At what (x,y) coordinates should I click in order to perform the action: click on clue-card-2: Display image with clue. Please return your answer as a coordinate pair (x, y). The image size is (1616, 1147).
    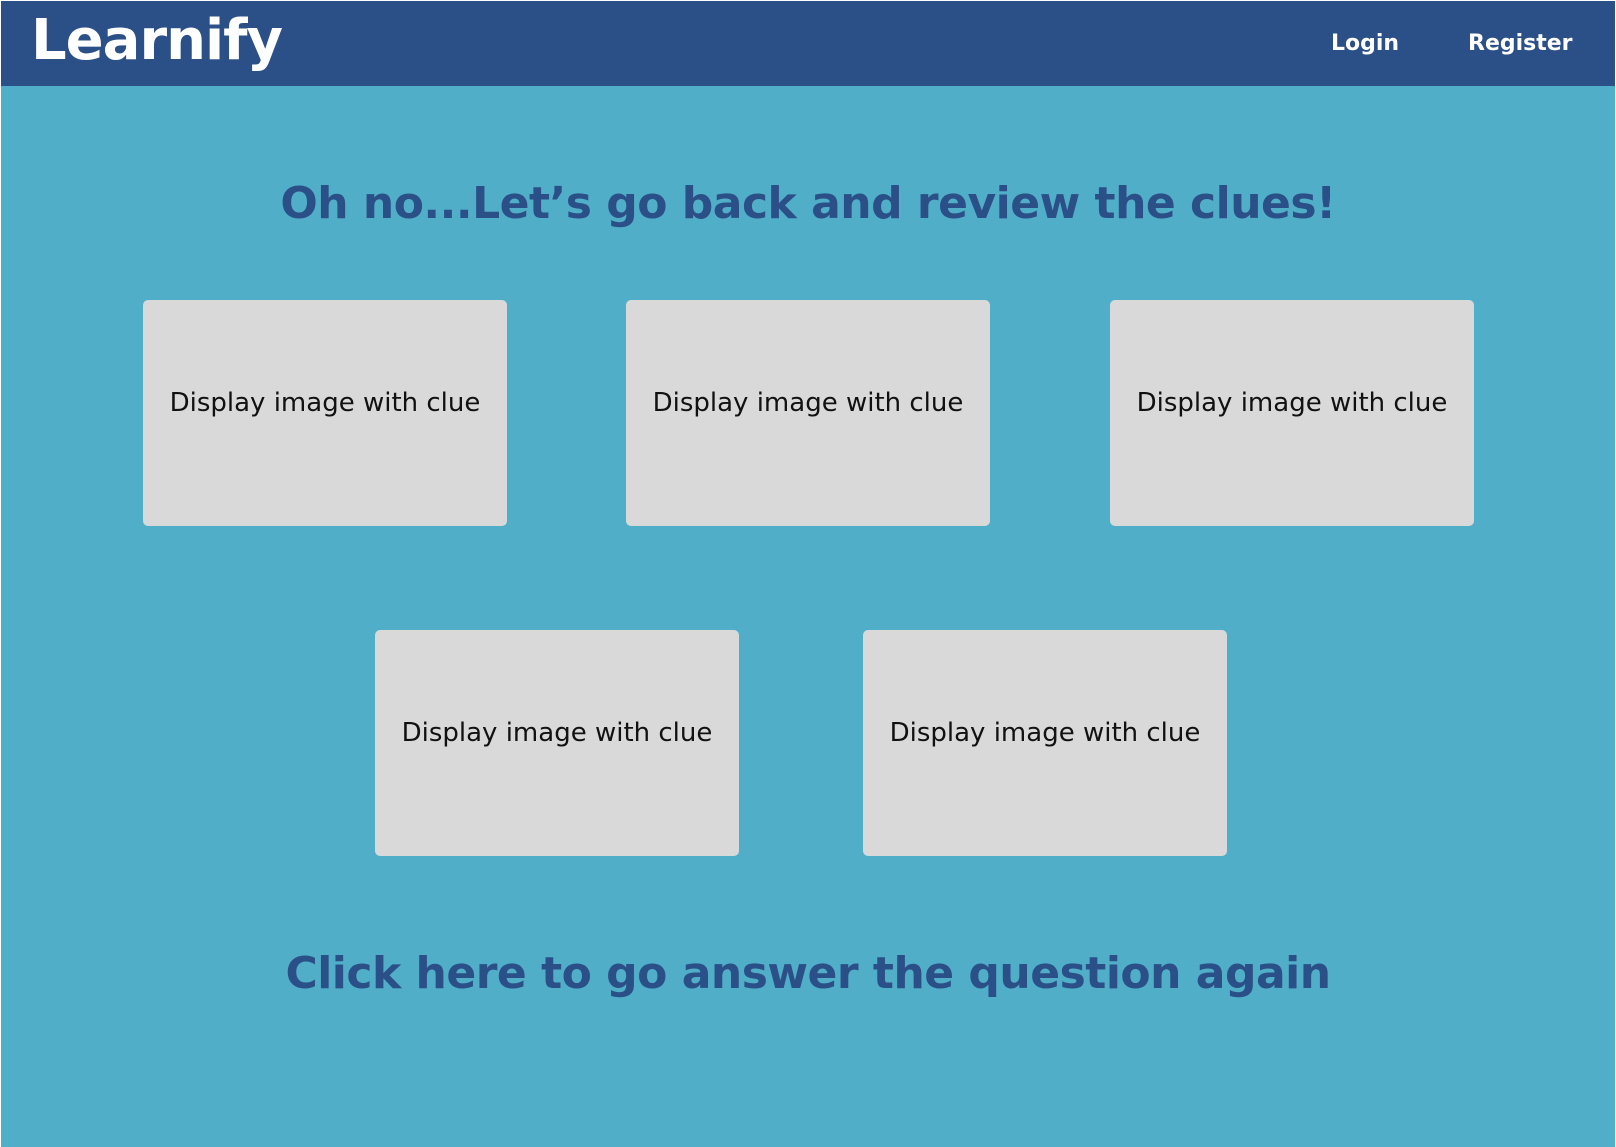
    Looking at the image, I should click on (808, 413).